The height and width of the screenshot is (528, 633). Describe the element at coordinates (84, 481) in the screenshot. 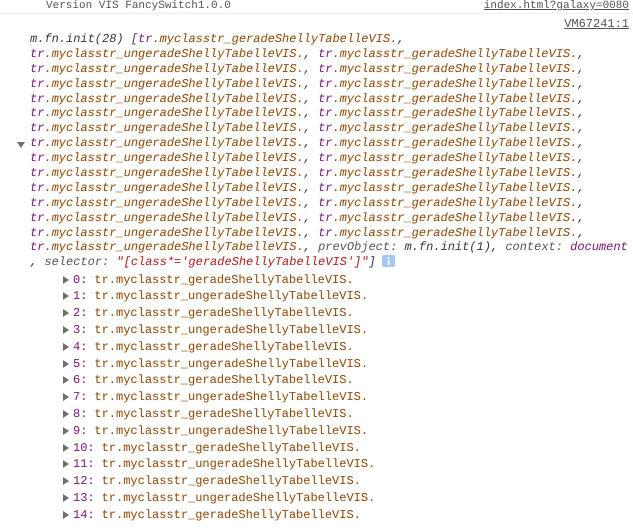

I see `array-index: 12:` at that location.